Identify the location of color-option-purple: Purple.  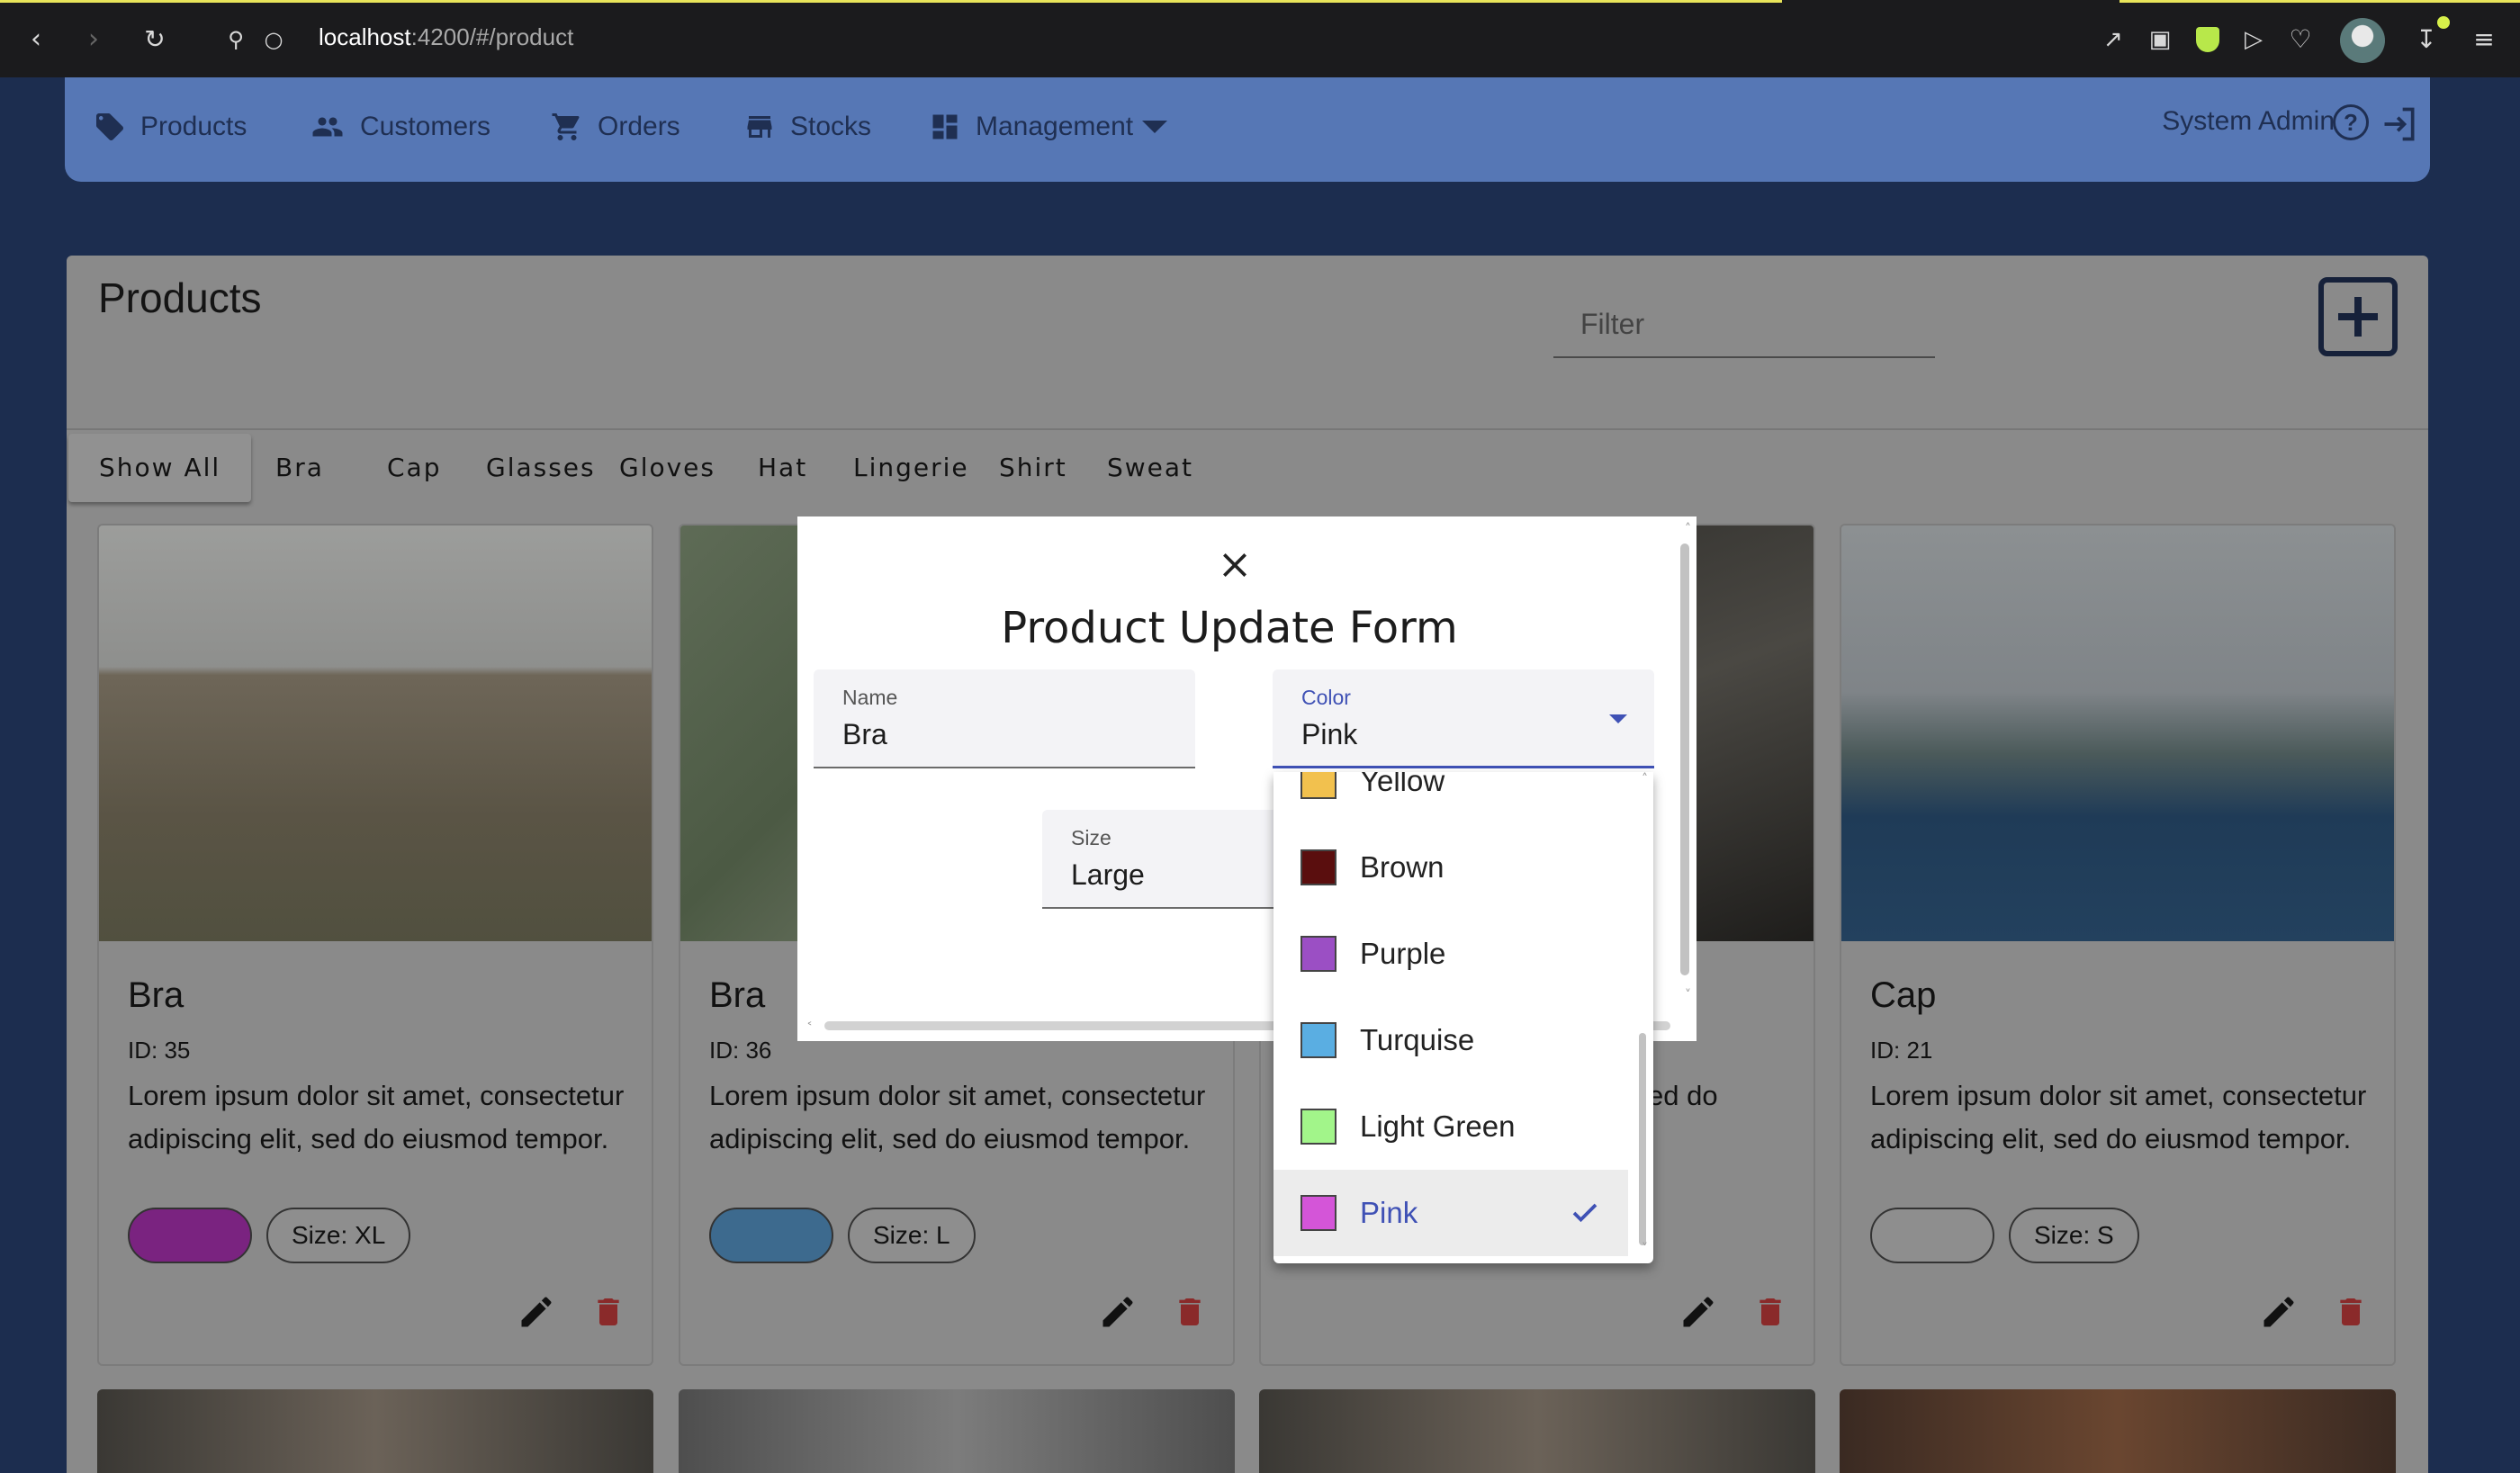
(1451, 954).